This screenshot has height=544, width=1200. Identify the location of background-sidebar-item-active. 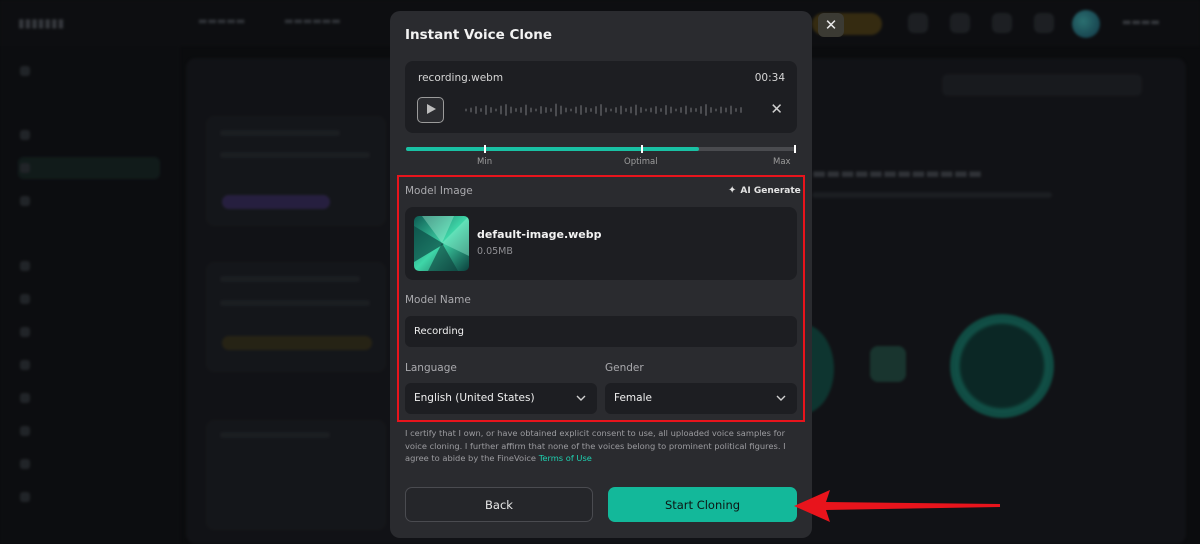
(89, 168).